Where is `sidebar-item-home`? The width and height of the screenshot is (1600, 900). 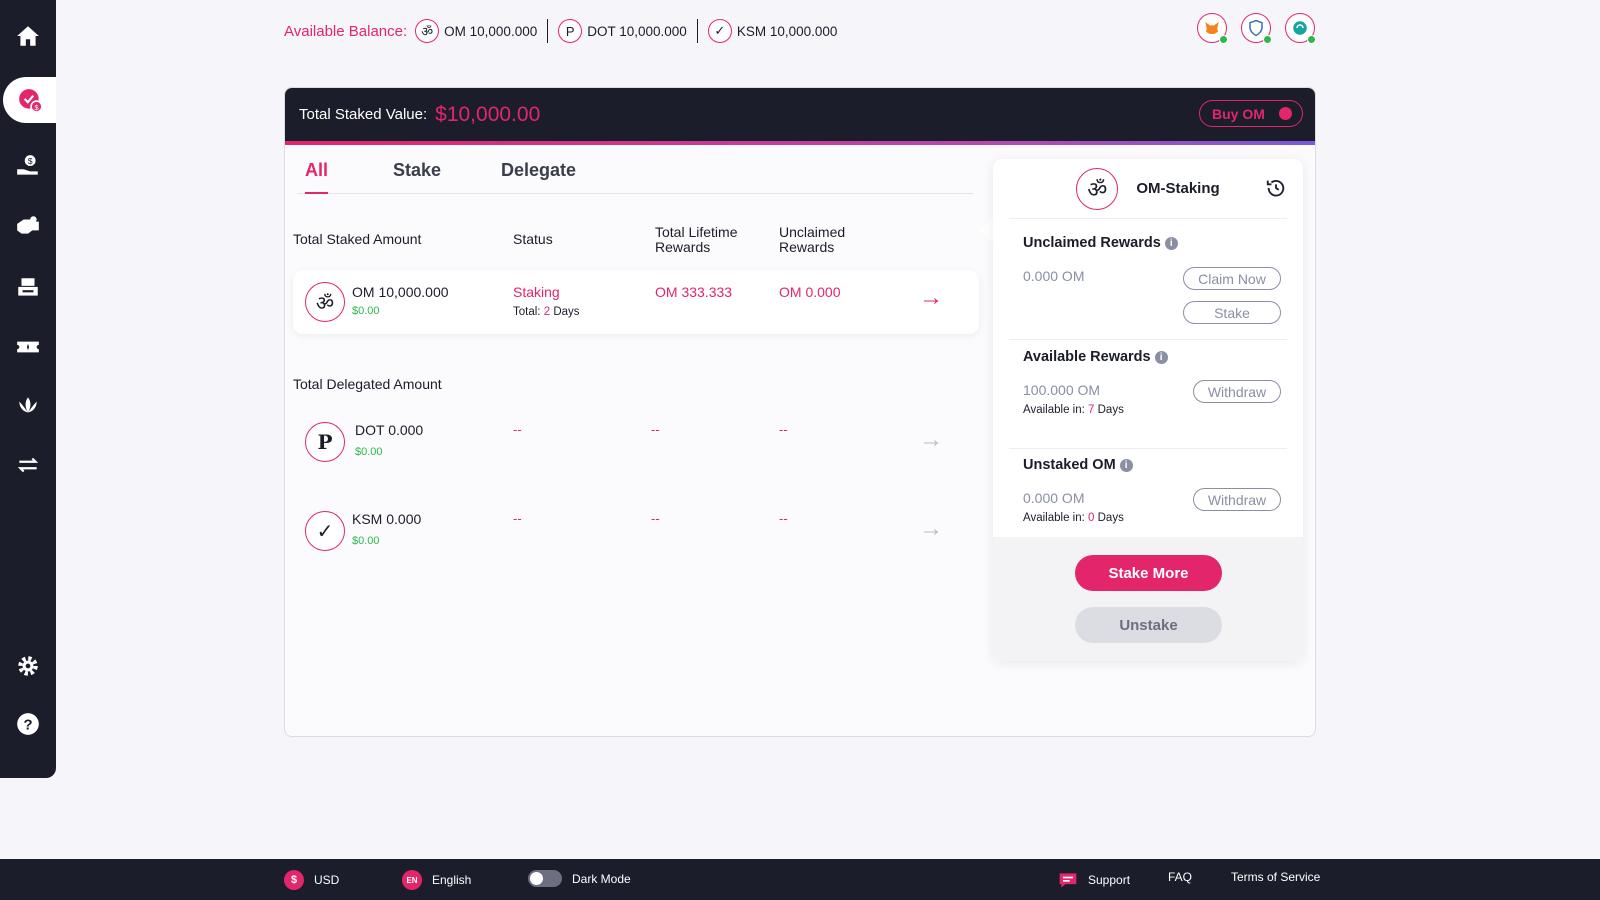 sidebar-item-home is located at coordinates (28, 36).